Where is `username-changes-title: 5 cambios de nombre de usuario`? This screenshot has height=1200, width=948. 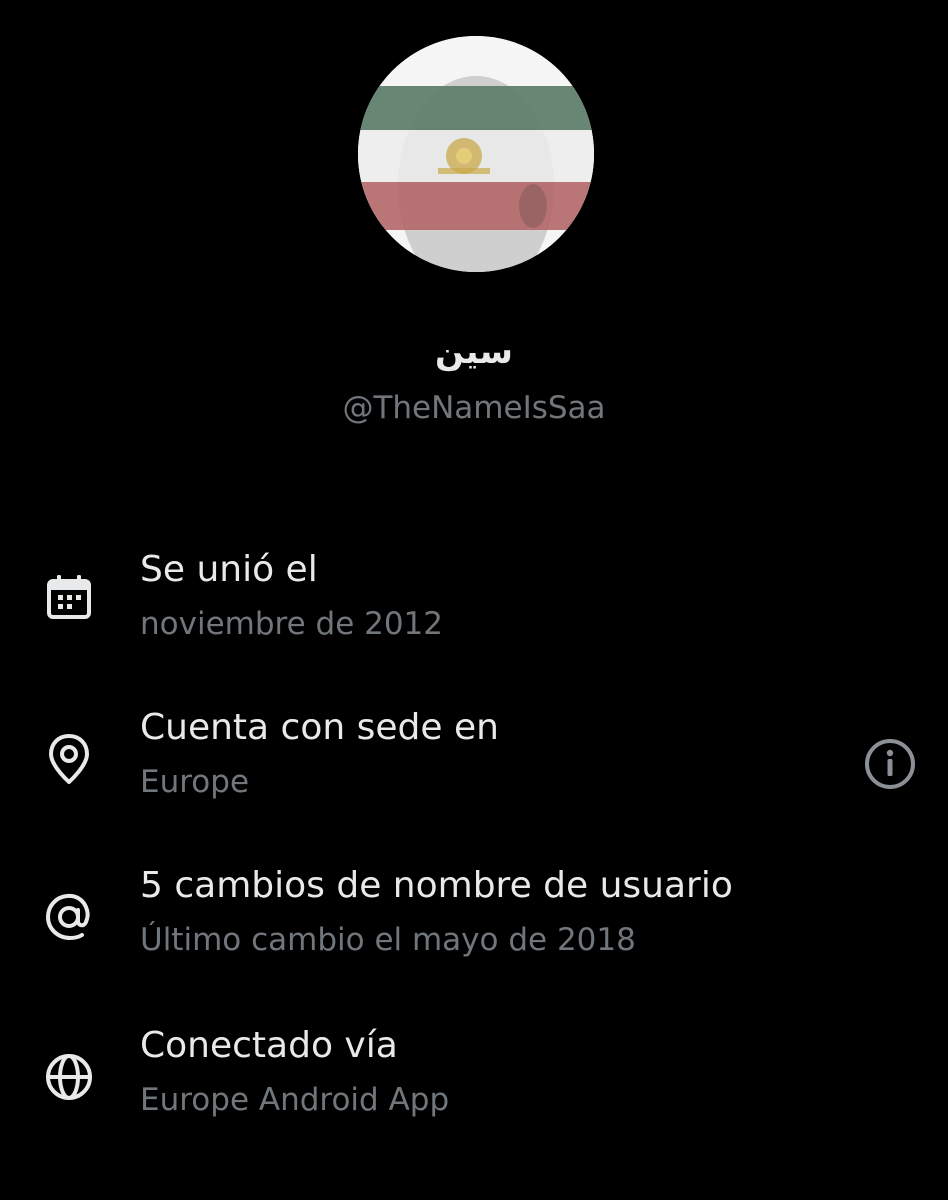
username-changes-title: 5 cambios de nombre de usuario is located at coordinates (436, 885).